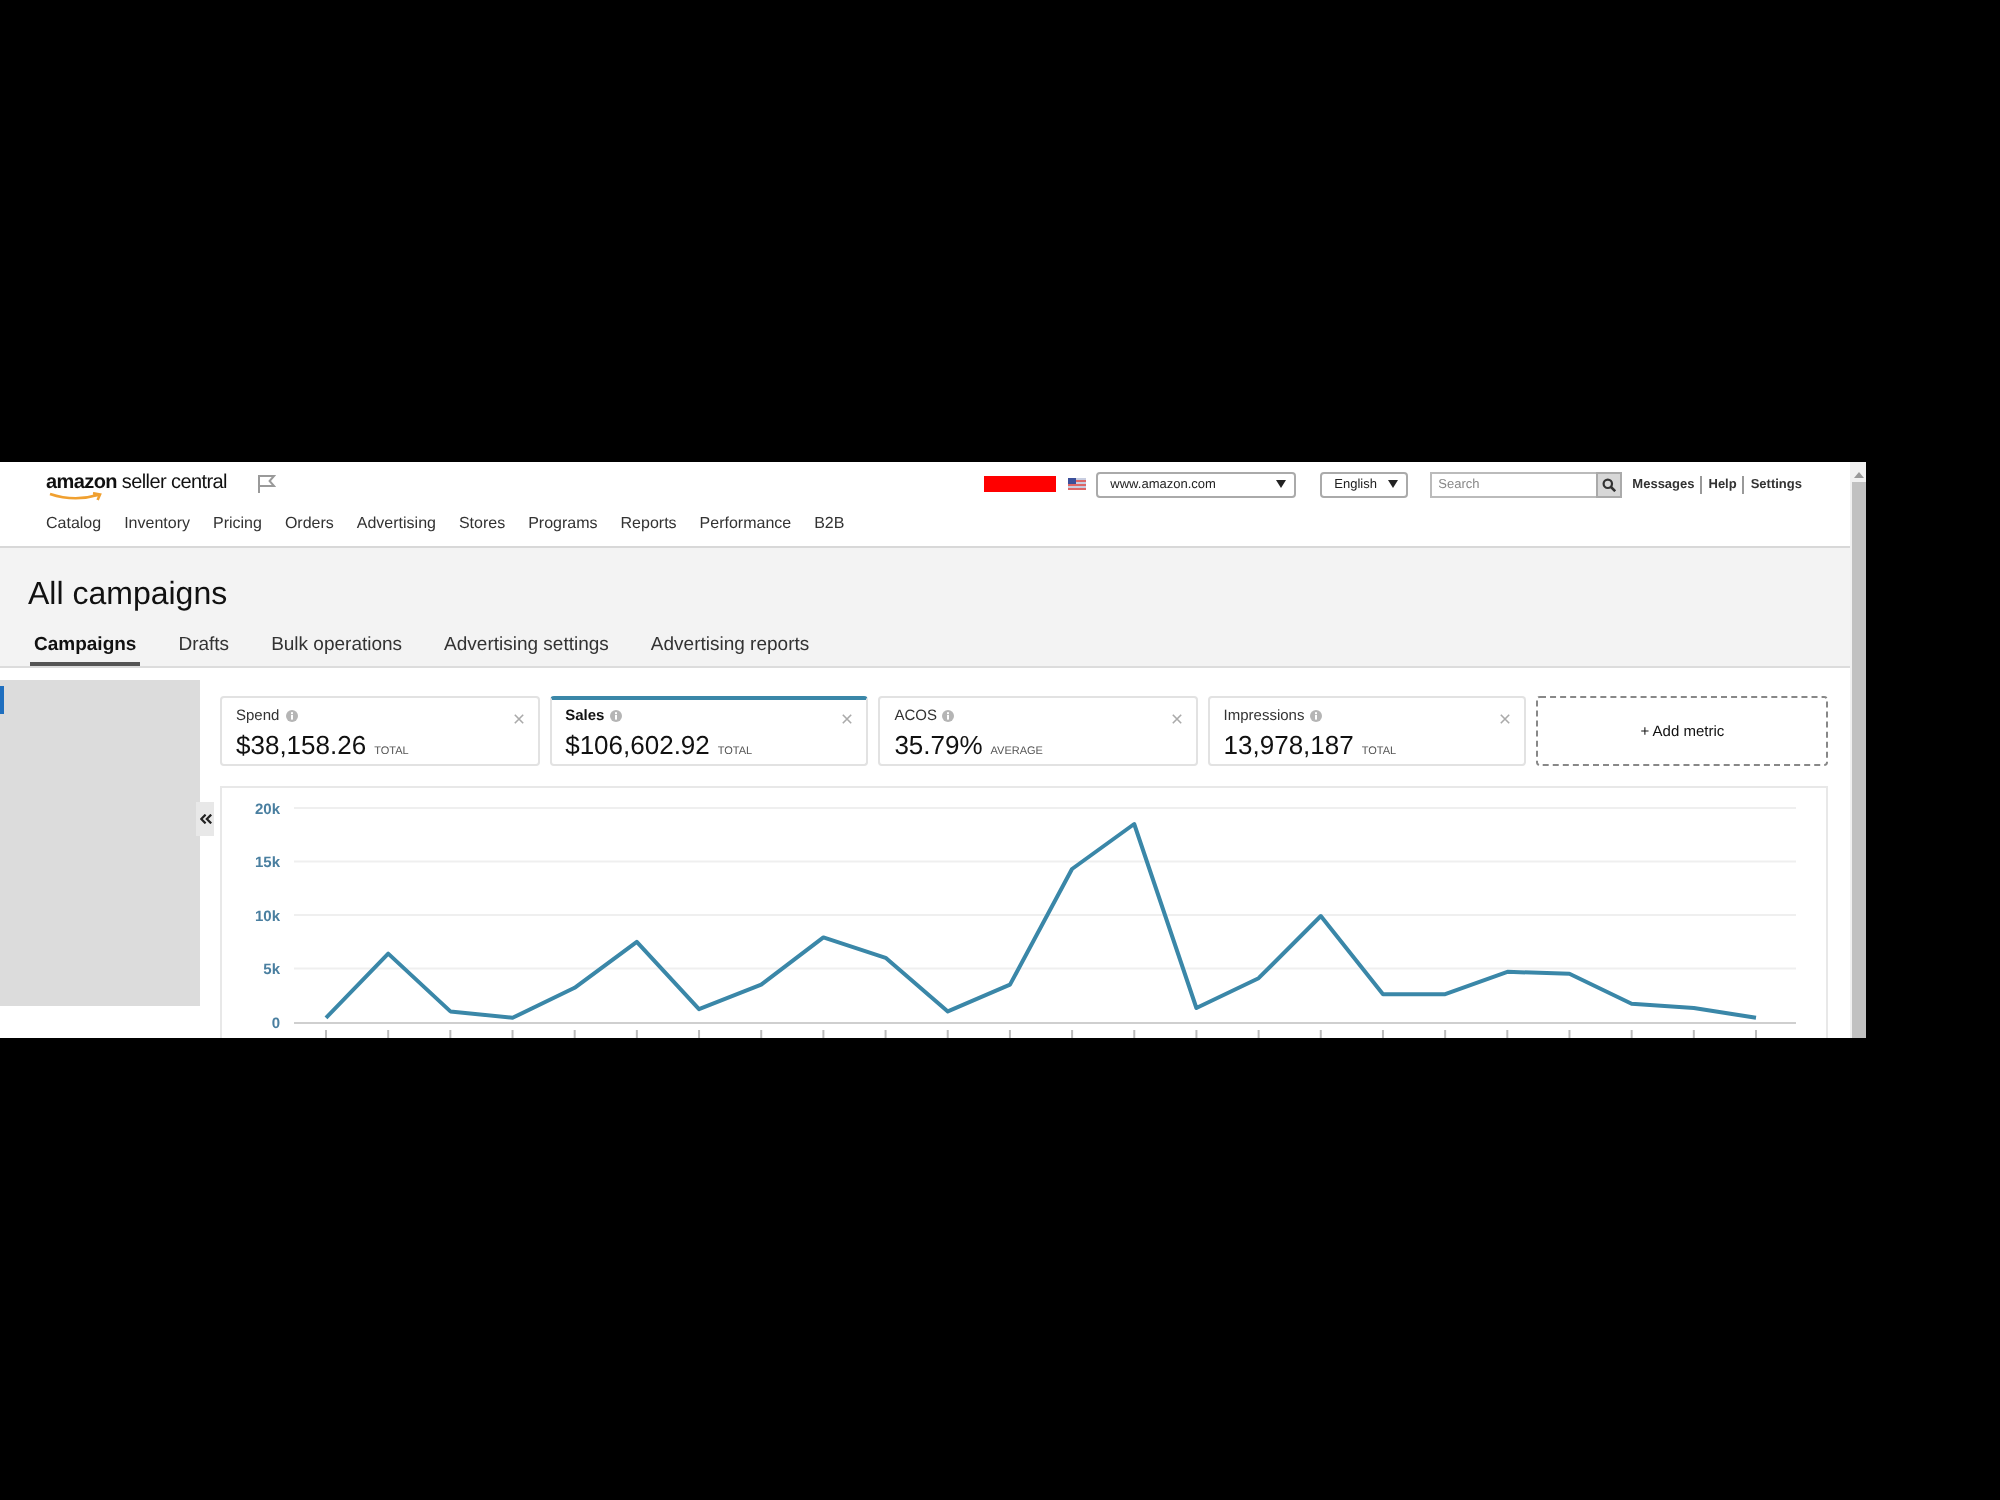 Image resolution: width=2000 pixels, height=1500 pixels. What do you see at coordinates (648, 530) in the screenshot?
I see `nav-menu-item: Reports` at bounding box center [648, 530].